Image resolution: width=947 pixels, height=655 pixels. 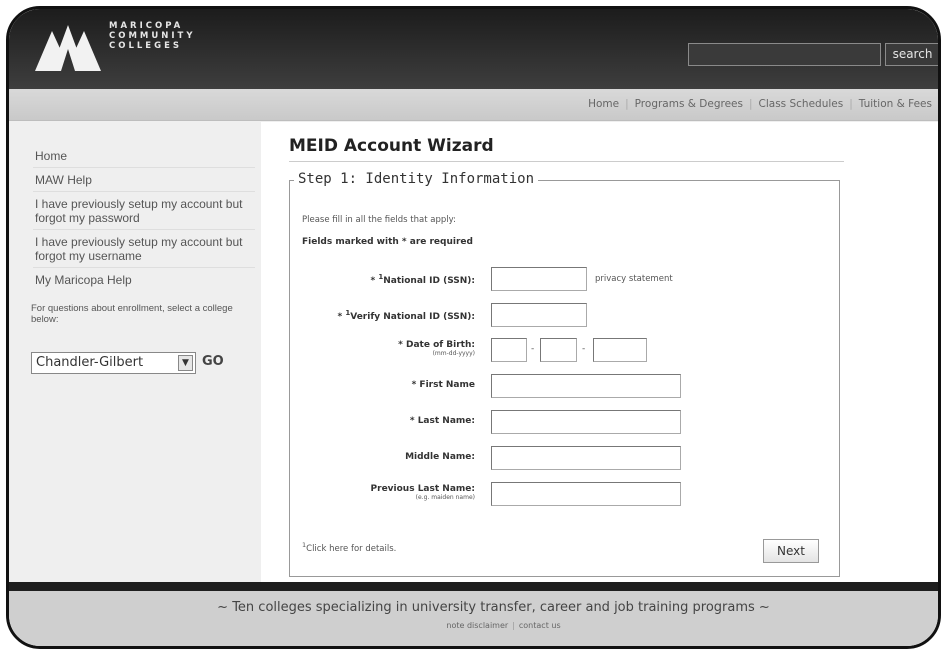 I want to click on footer-links: note disclaimer | contact us, so click(x=473, y=625).